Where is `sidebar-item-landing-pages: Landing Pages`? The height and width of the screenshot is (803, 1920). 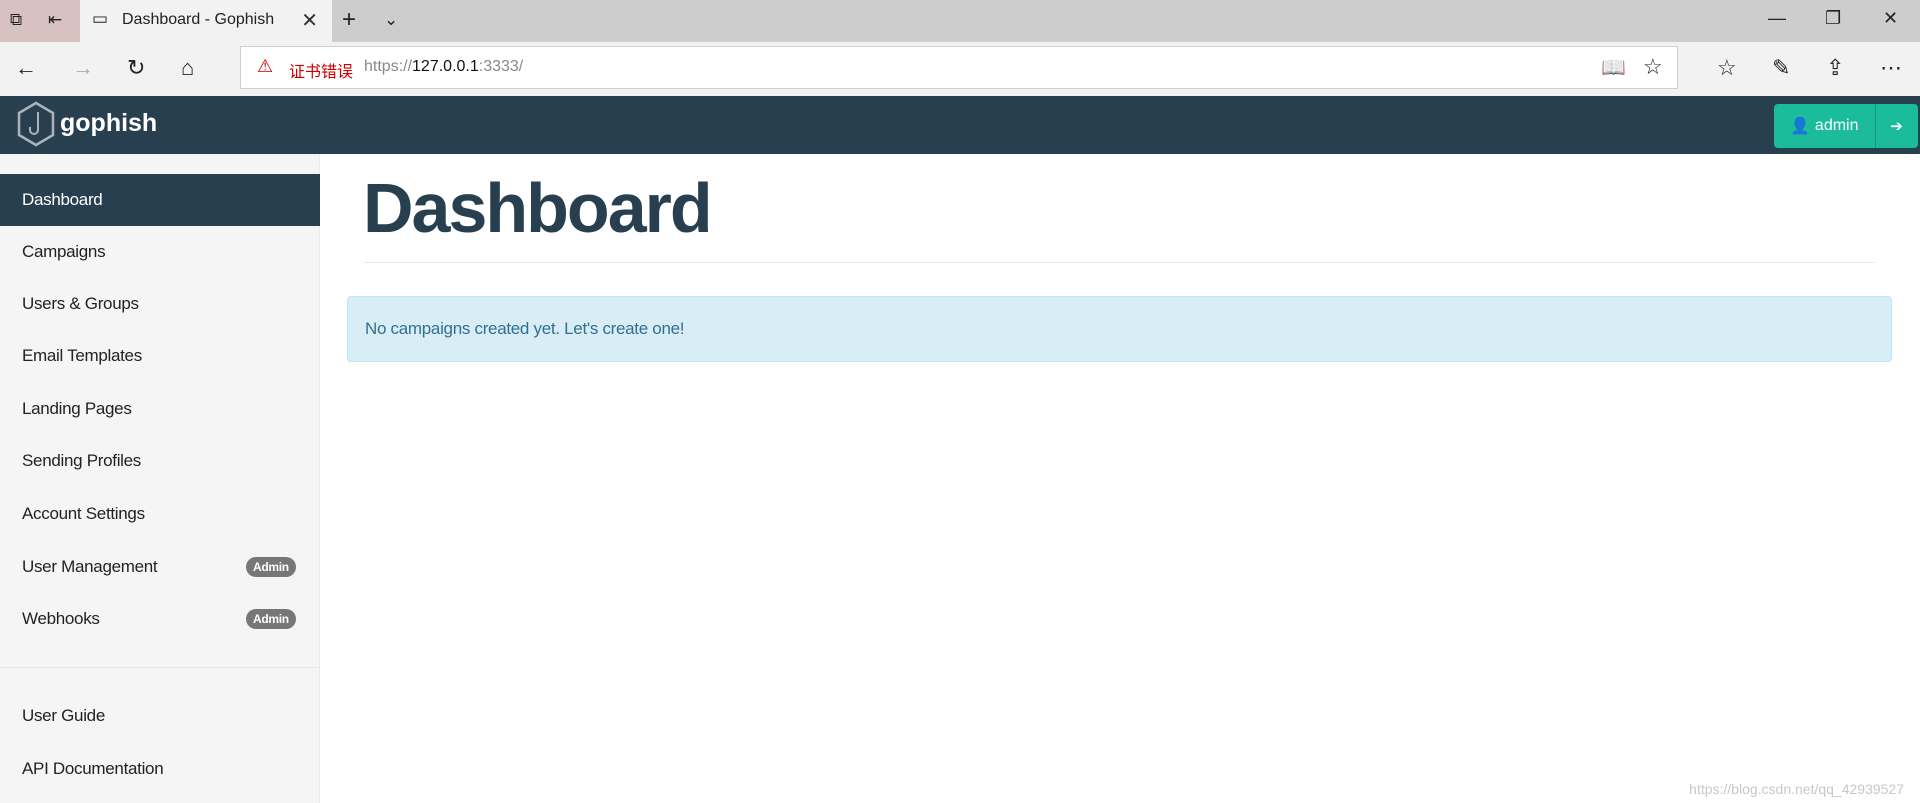
sidebar-item-landing-pages: Landing Pages is located at coordinates (160, 409).